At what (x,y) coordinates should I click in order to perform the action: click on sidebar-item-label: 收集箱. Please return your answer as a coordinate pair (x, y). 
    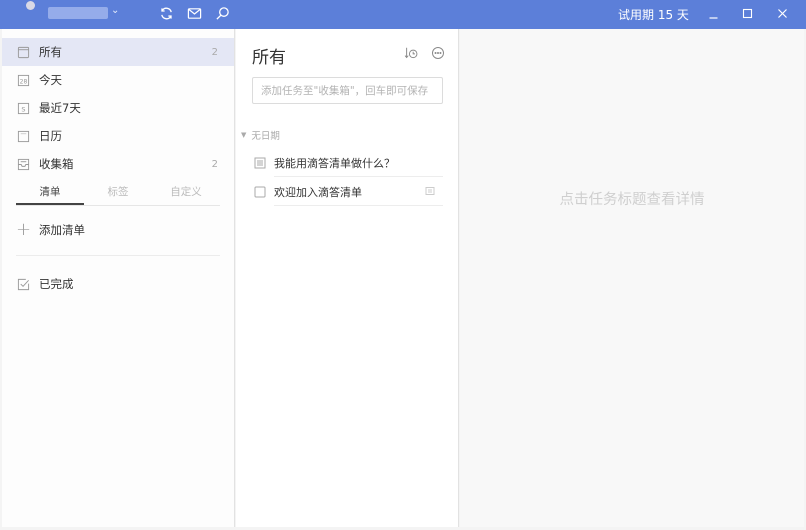
    Looking at the image, I should click on (56, 164).